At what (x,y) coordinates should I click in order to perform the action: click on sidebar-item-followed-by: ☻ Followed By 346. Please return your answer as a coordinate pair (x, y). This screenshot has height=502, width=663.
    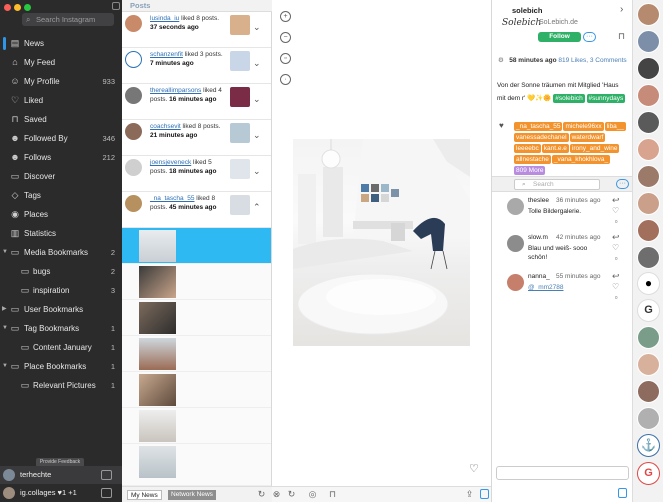
    Looking at the image, I should click on (61, 138).